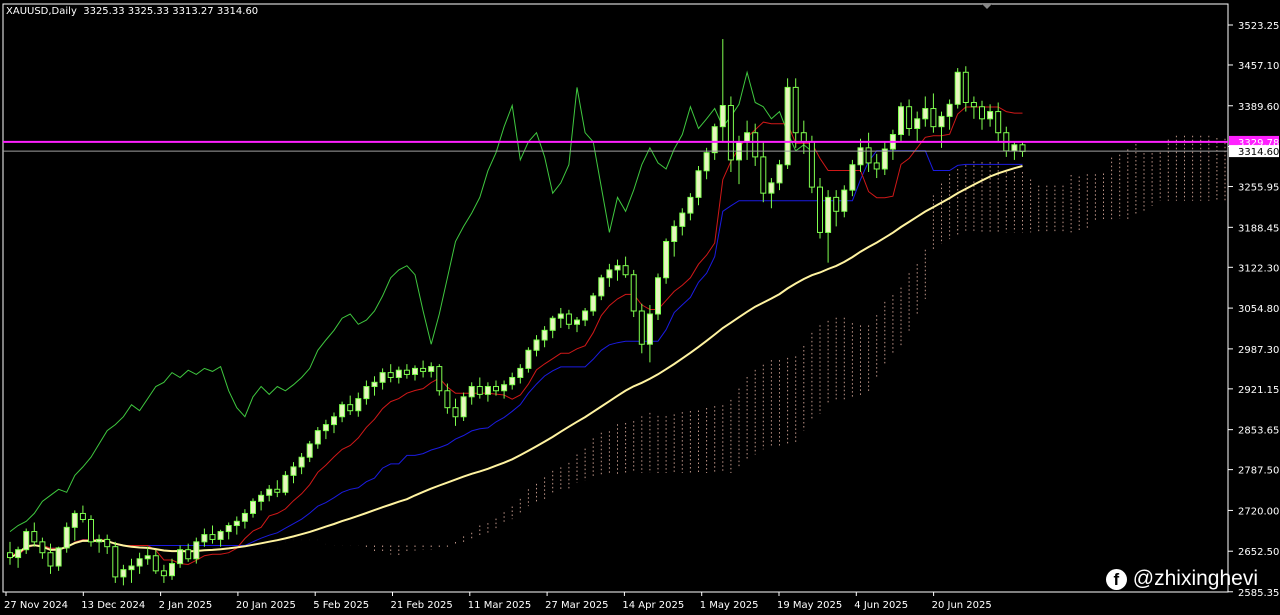 The width and height of the screenshot is (1280, 615). What do you see at coordinates (1258, 107) in the screenshot?
I see `y-tick-label: 3389.60` at bounding box center [1258, 107].